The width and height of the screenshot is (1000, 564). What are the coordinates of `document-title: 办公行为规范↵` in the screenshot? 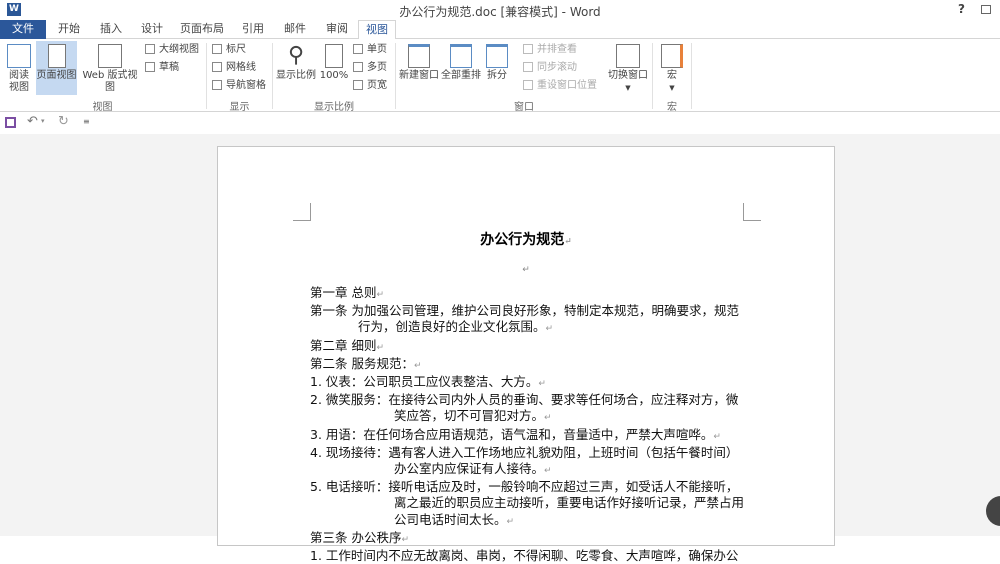 It's located at (526, 240).